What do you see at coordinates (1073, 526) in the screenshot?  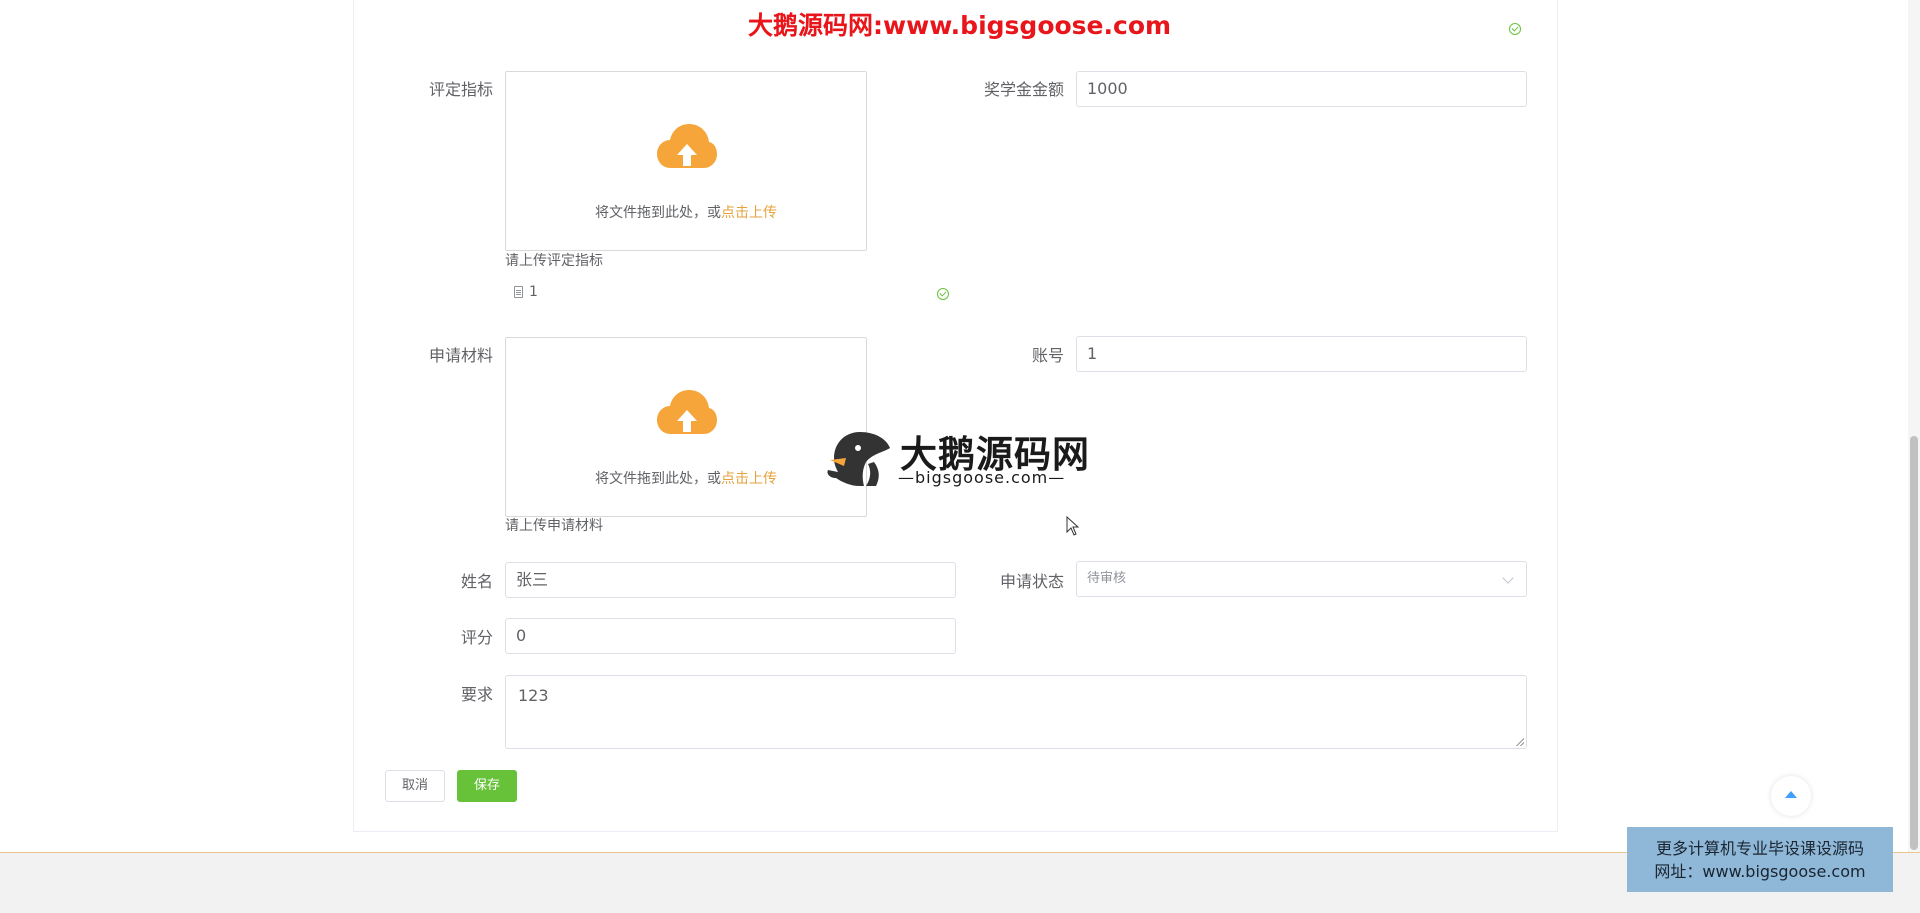 I see `cursor-arrow-icon` at bounding box center [1073, 526].